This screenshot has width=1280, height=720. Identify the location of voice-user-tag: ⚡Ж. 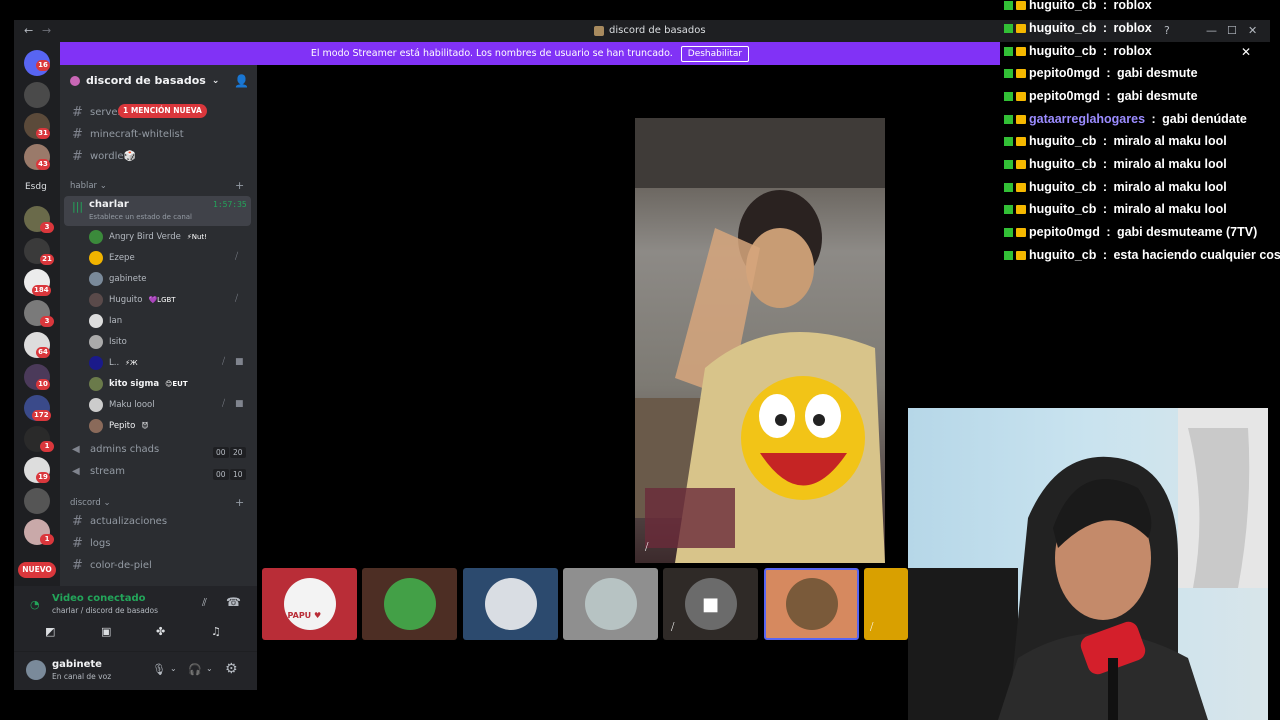
(131, 363).